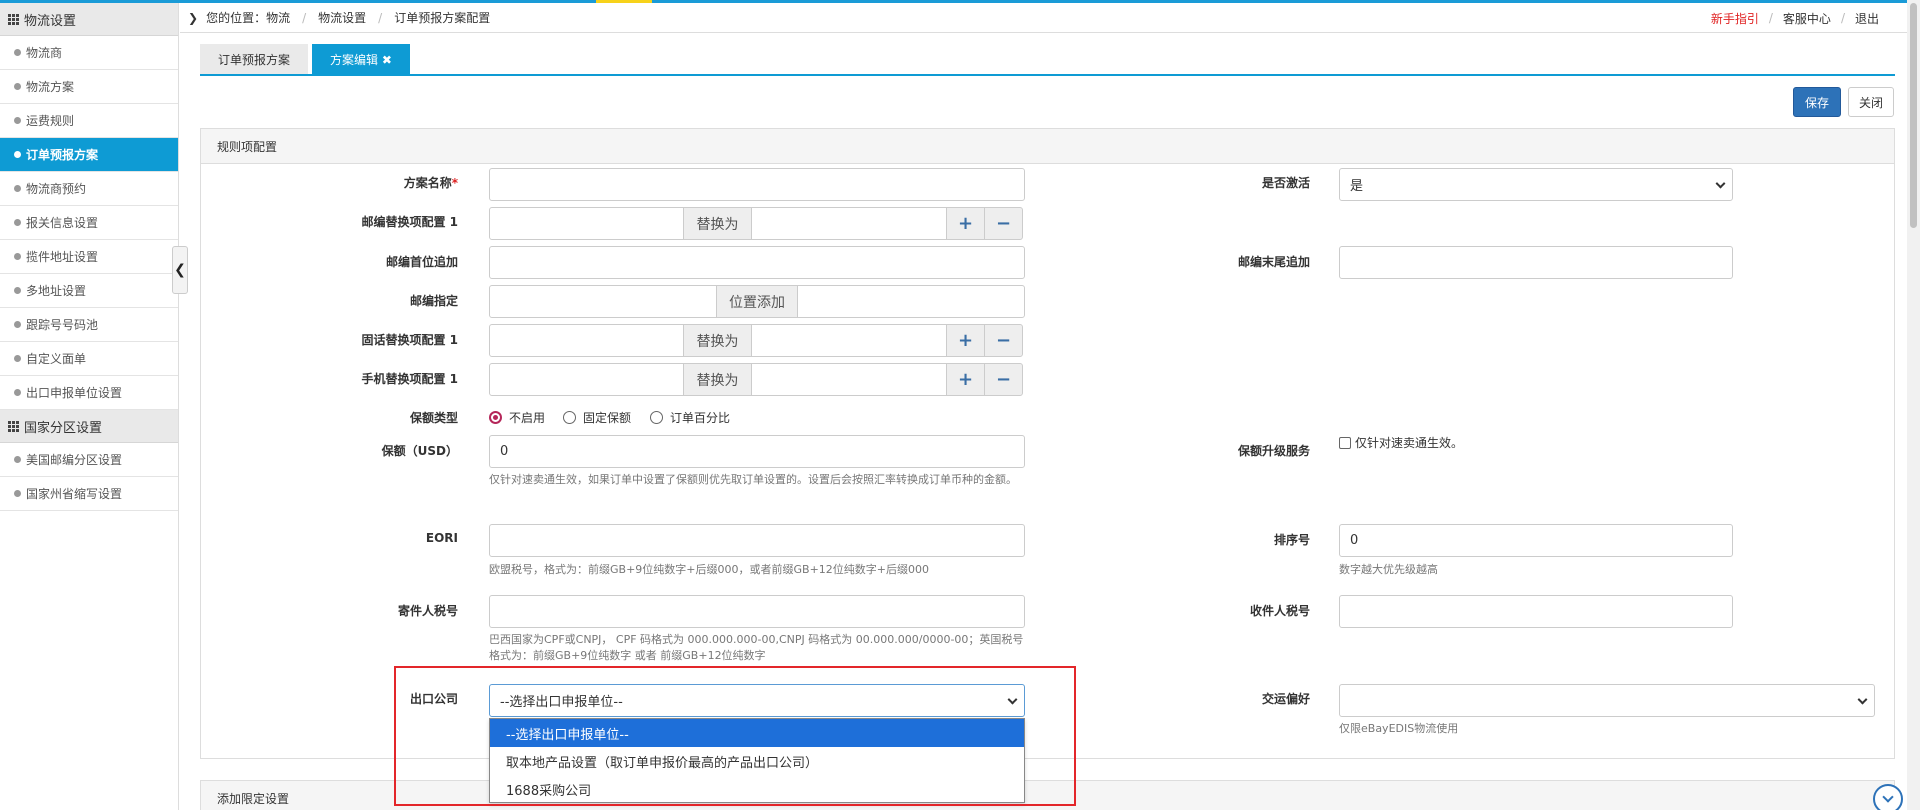 The image size is (1920, 810). I want to click on sidebar-group-country-zones: 国家分区设置, so click(89, 426).